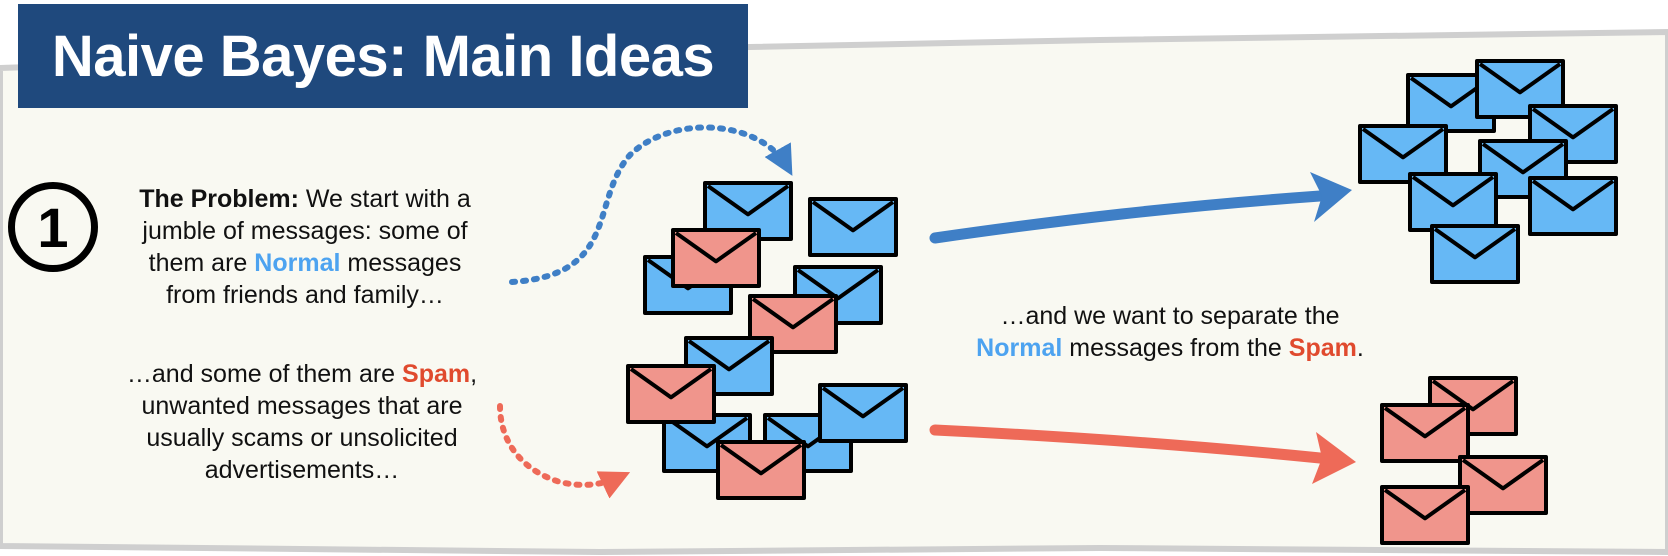  Describe the element at coordinates (1127, 444) in the screenshot. I see `red-arrow-to-spam` at that location.